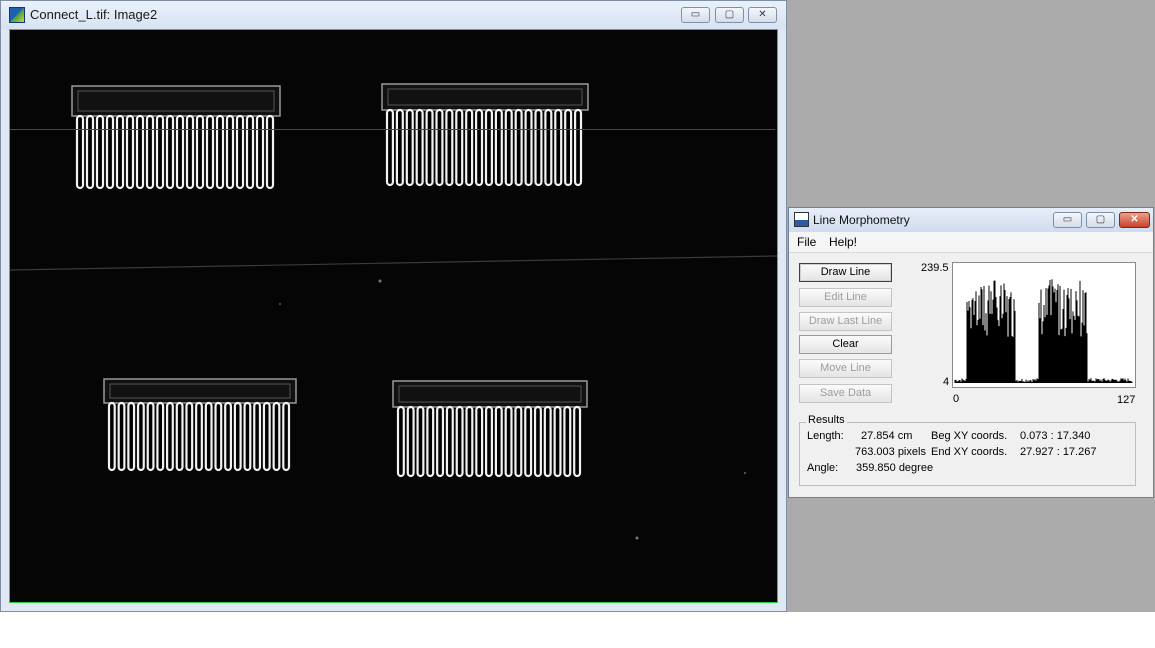 The height and width of the screenshot is (648, 1155). What do you see at coordinates (1126, 400) in the screenshot?
I see `histogram-x-max: 127` at bounding box center [1126, 400].